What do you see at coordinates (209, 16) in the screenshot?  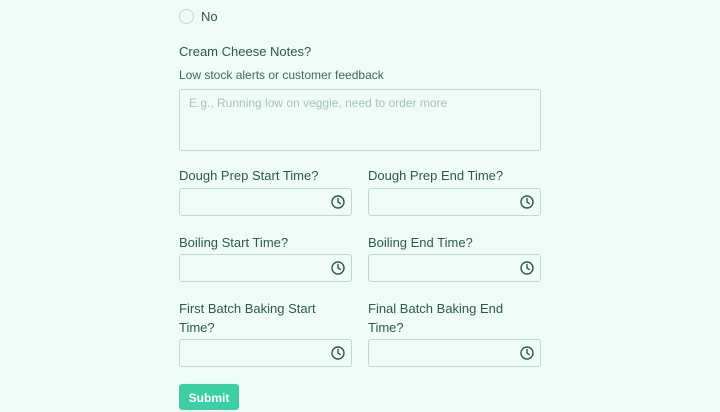 I see `radio-label-no: No` at bounding box center [209, 16].